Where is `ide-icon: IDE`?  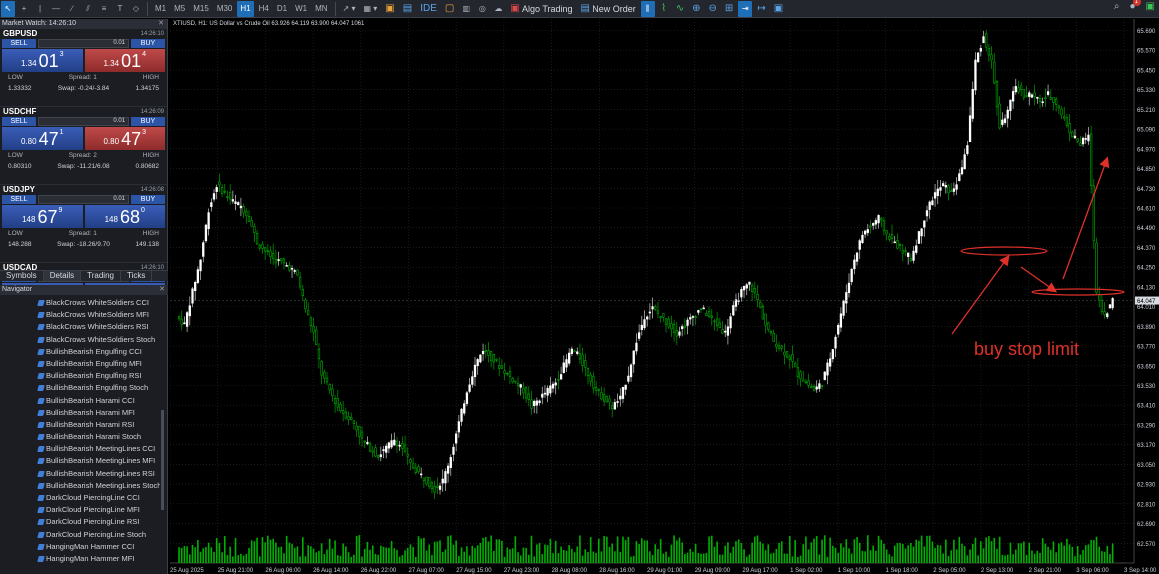 ide-icon: IDE is located at coordinates (428, 9).